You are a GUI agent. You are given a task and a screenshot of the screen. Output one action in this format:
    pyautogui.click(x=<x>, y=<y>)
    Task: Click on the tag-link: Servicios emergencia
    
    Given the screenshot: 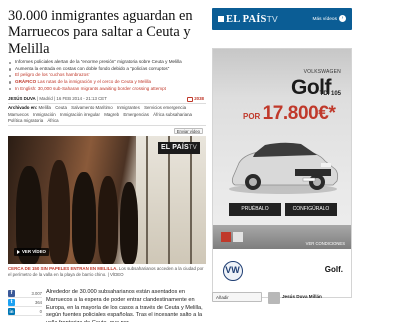 What is the action you would take?
    pyautogui.click(x=165, y=107)
    